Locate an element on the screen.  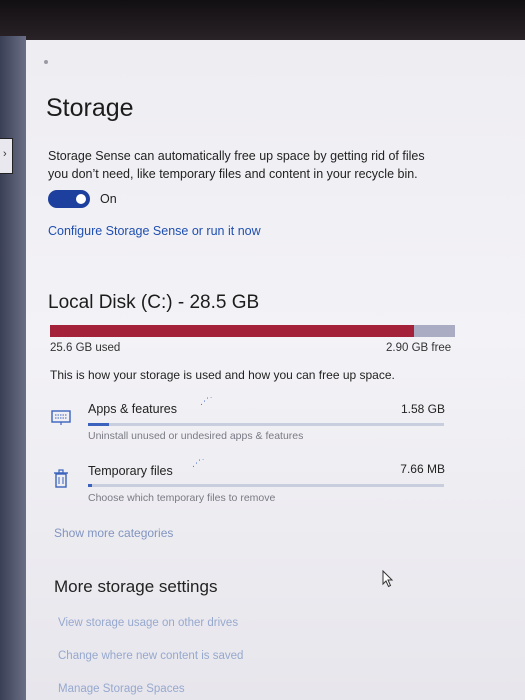
monitor-bezel-left is located at coordinates (13, 368).